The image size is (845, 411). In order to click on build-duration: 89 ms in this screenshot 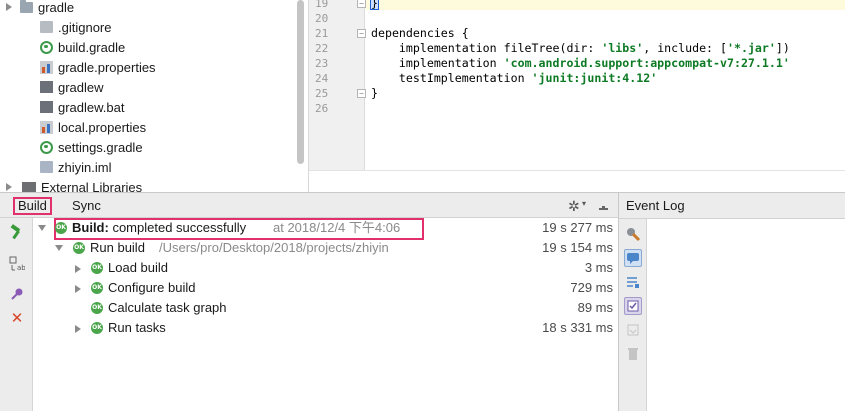, I will do `click(595, 307)`.